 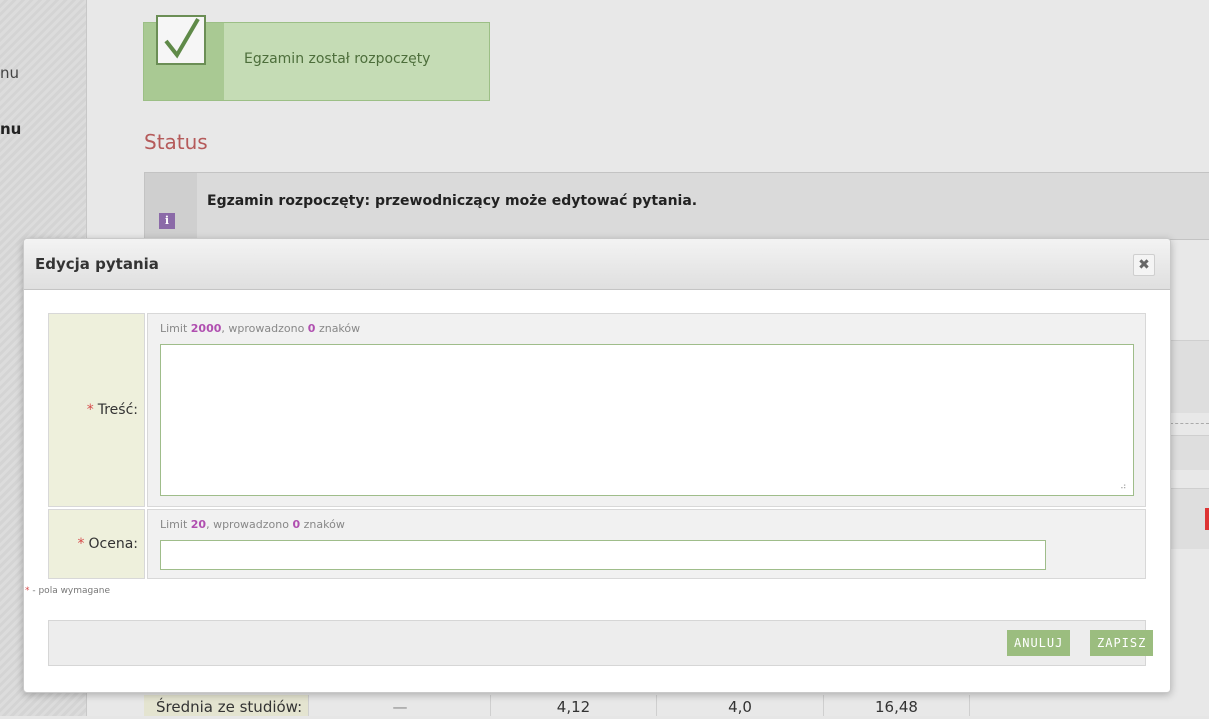 I want to click on entered-count: 0, so click(x=296, y=524).